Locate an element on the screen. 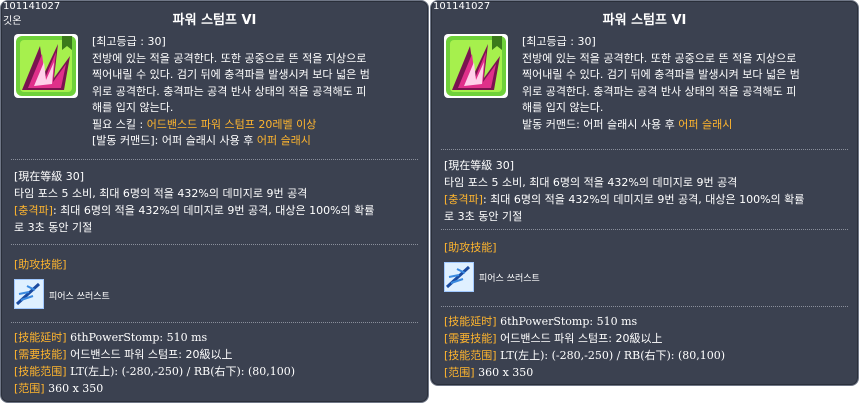  command-label: 발동 커맨드: 어퍼 슬래시 사용 후 is located at coordinates (600, 124).